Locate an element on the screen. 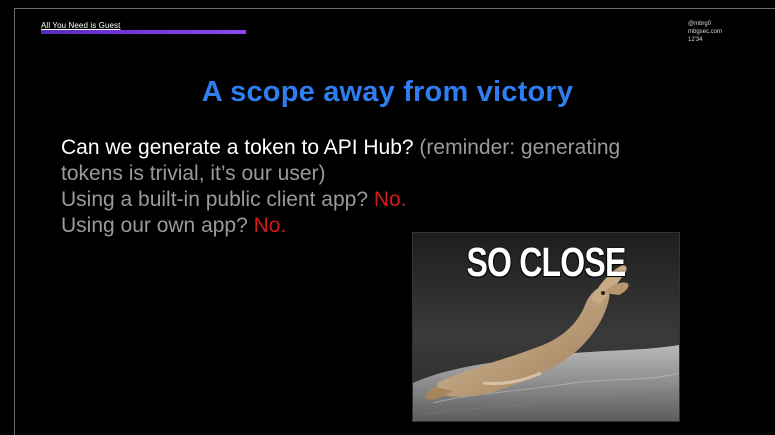 Image resolution: width=775 pixels, height=435 pixels. meme-caption: SO CLOSE is located at coordinates (546, 262).